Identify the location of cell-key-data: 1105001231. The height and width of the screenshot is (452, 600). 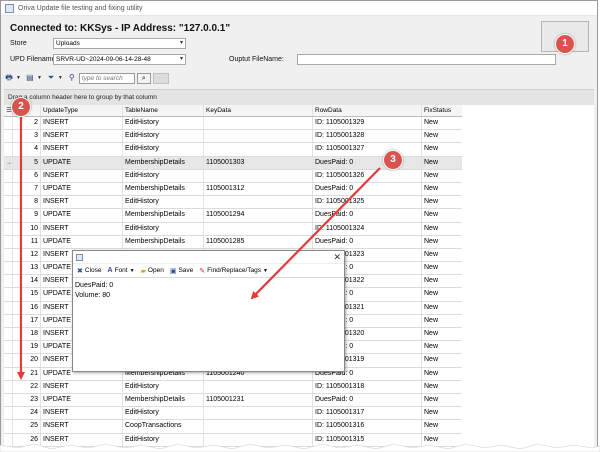
(258, 400).